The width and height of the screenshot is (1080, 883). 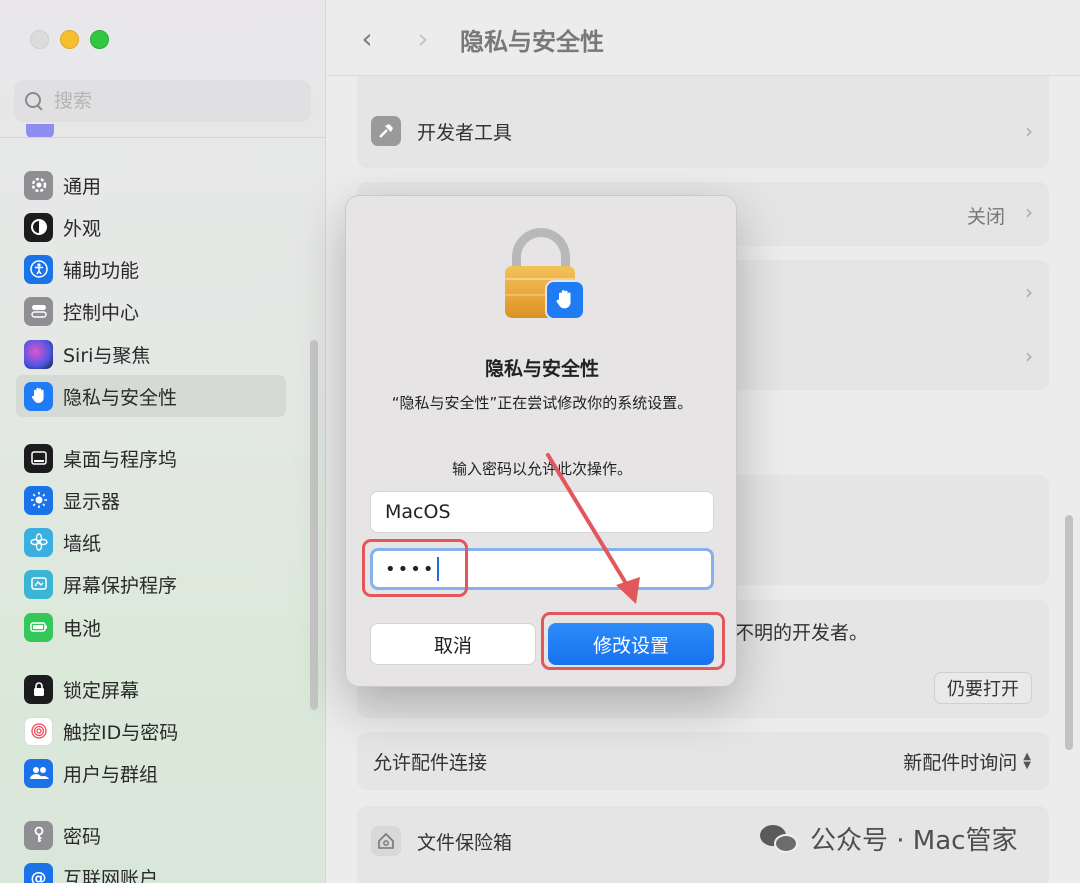 I want to click on battery-icon, so click(x=38, y=627).